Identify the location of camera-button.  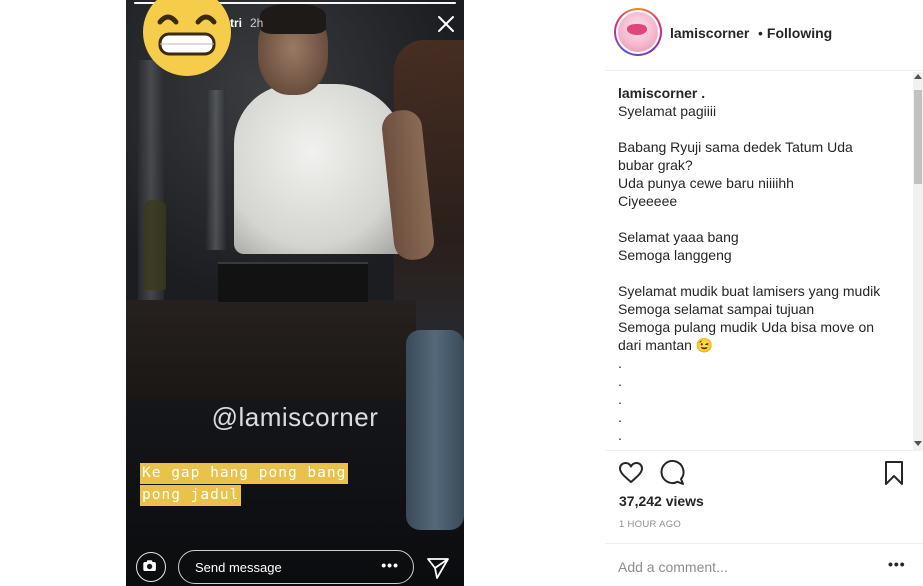
(151, 567).